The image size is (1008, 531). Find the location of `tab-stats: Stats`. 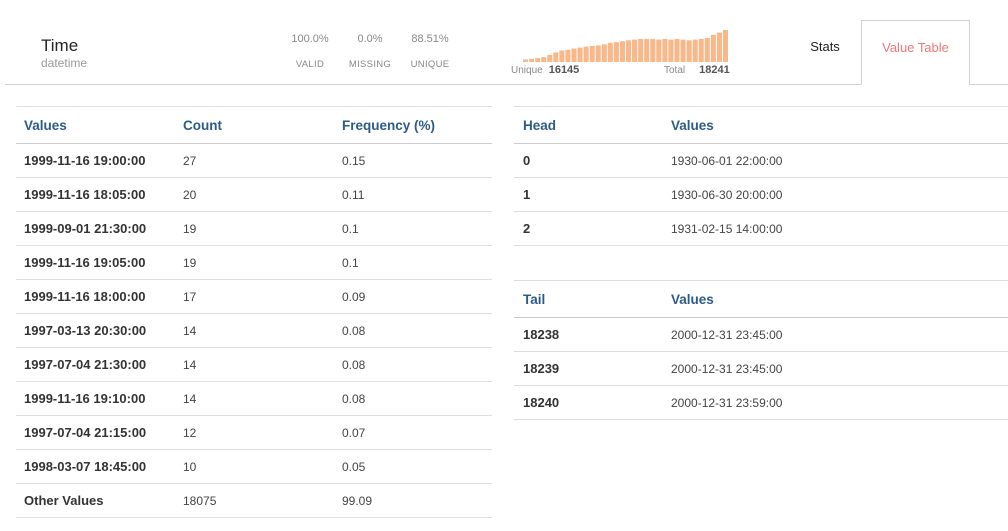

tab-stats: Stats is located at coordinates (825, 52).